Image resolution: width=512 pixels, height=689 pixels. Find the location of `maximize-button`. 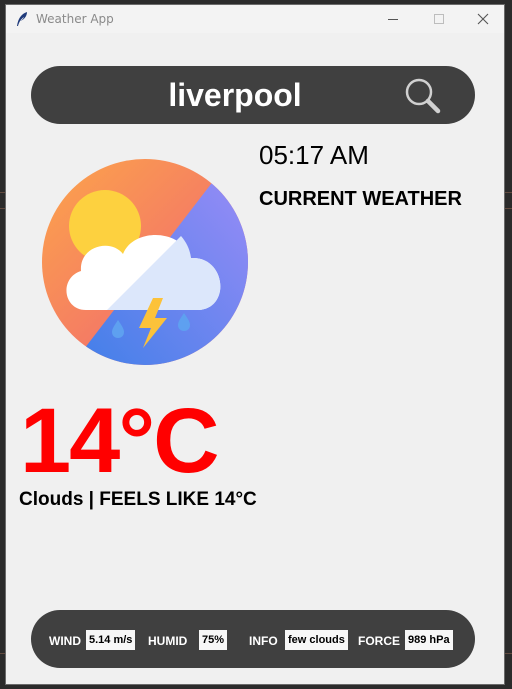

maximize-button is located at coordinates (439, 19).